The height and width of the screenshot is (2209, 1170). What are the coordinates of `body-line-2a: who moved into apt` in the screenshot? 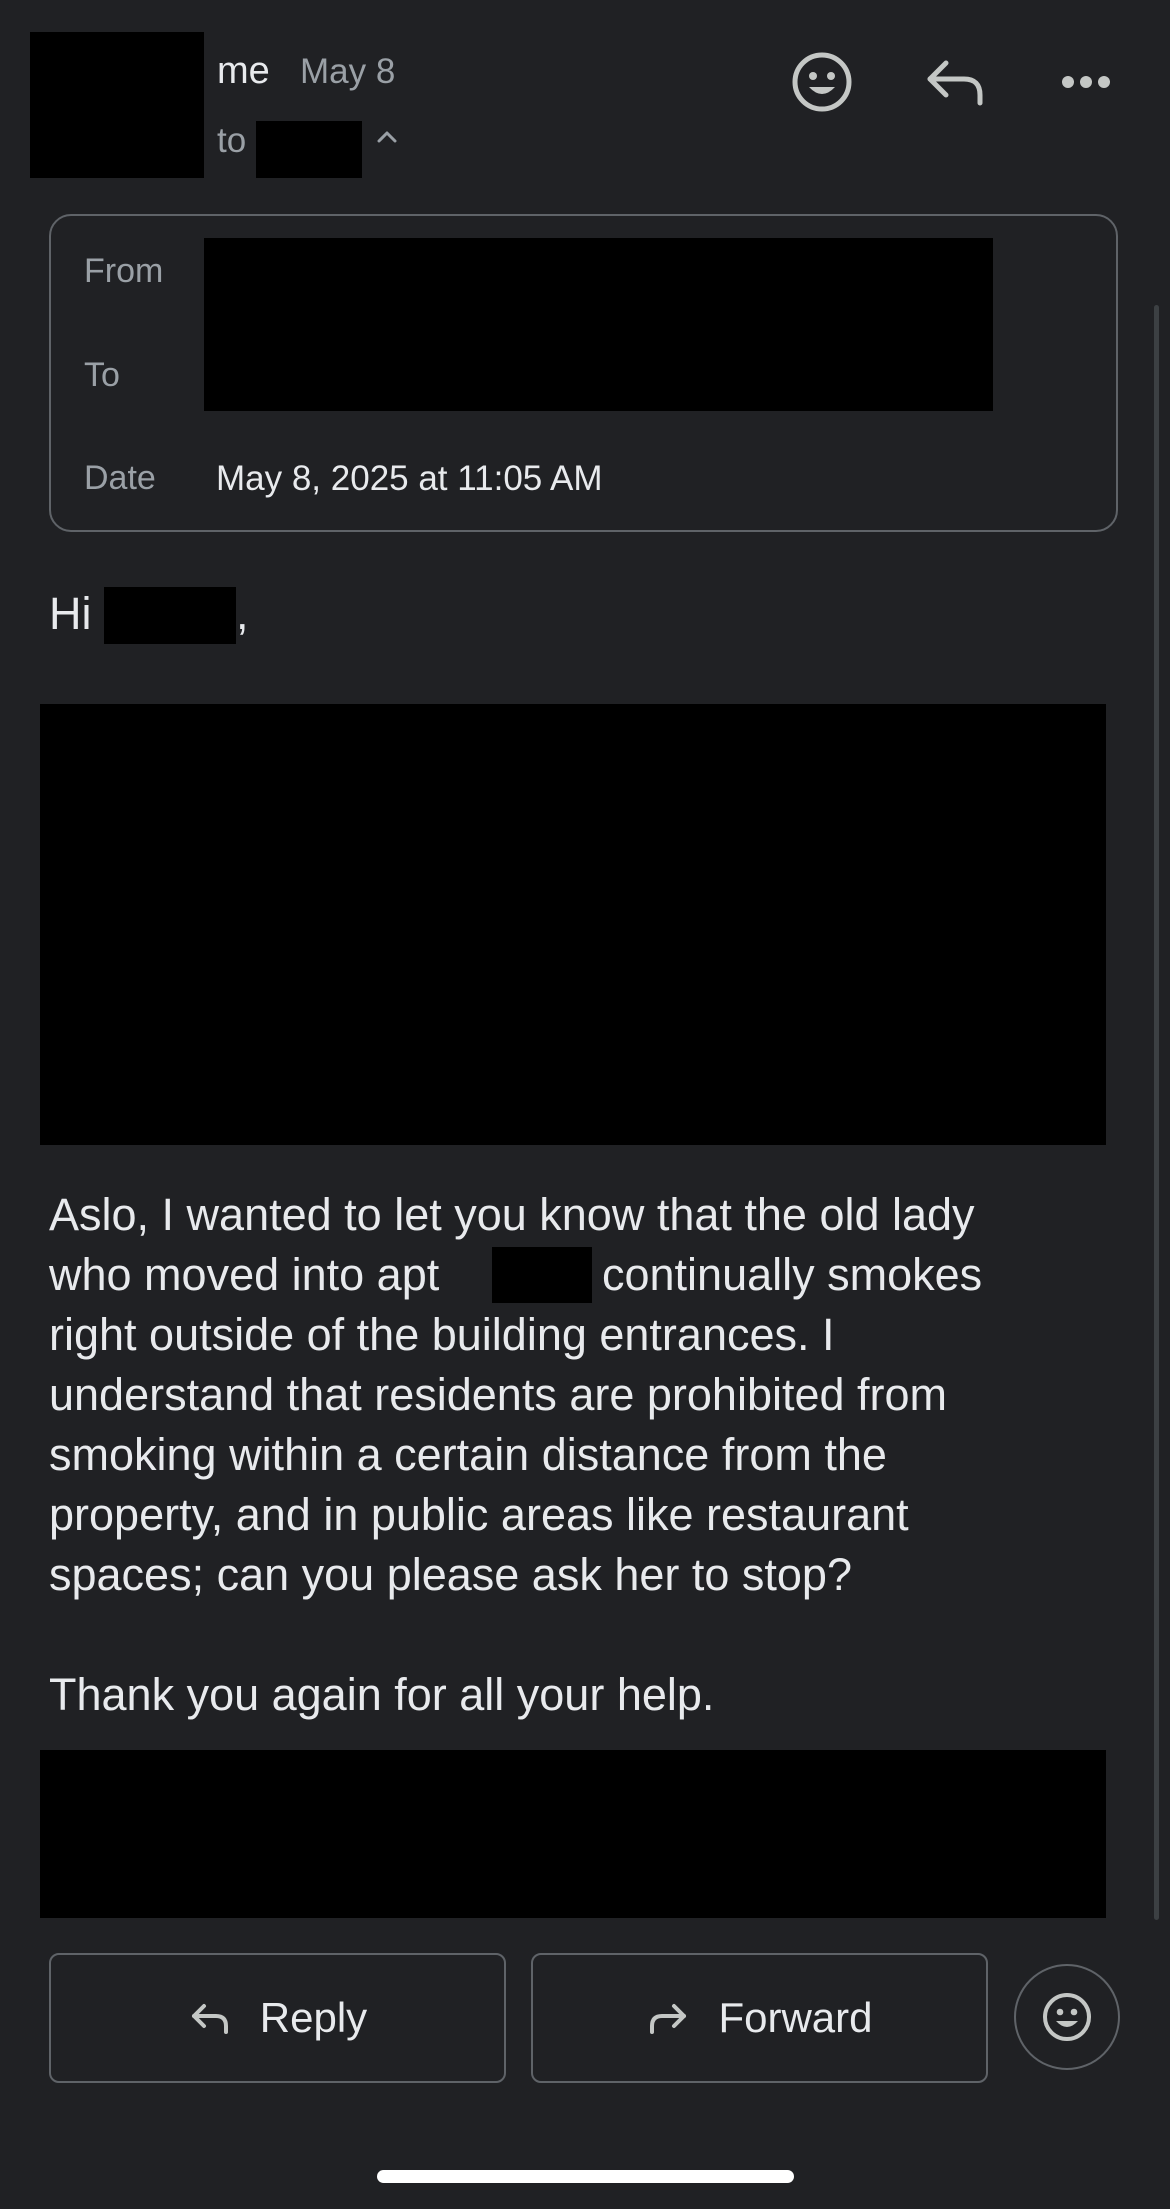 It's located at (244, 1274).